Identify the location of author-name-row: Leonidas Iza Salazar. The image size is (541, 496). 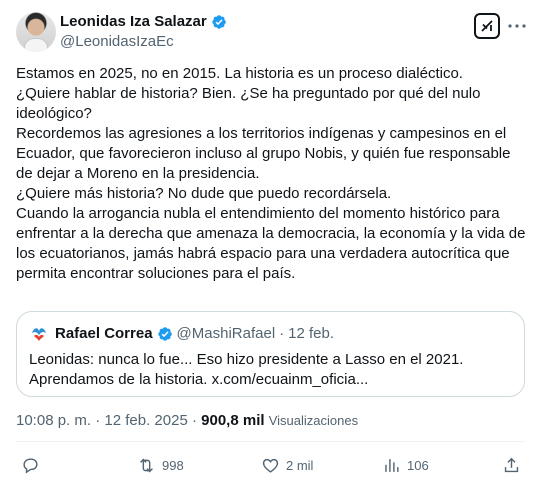
(143, 21).